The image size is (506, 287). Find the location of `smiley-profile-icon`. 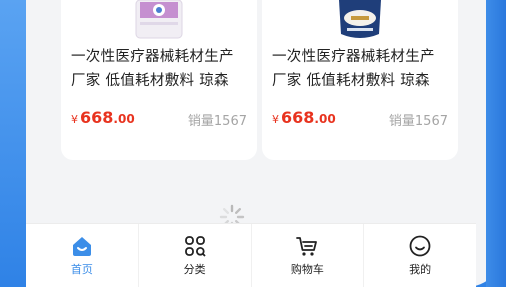

smiley-profile-icon is located at coordinates (420, 246).